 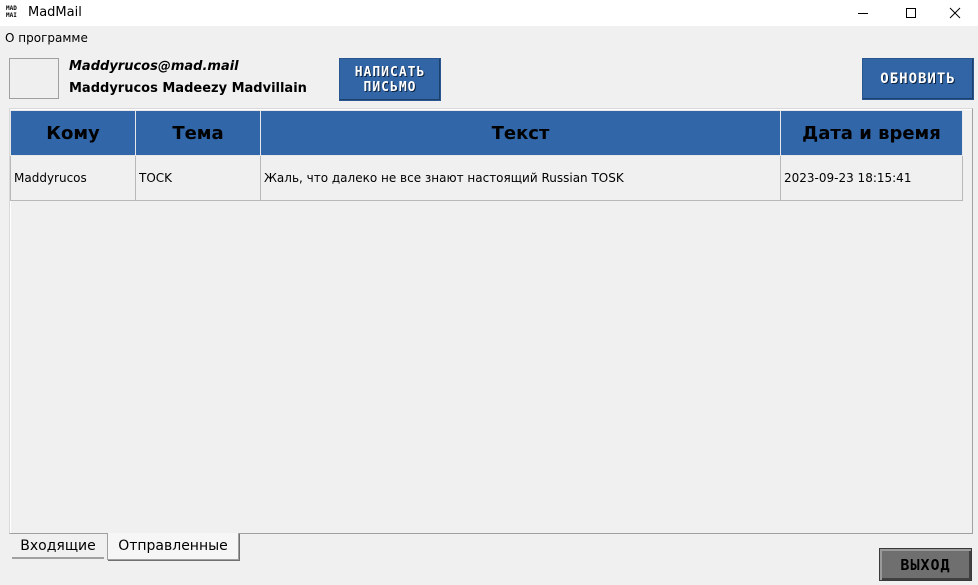 I want to click on window-title: MadMail, so click(x=55, y=12).